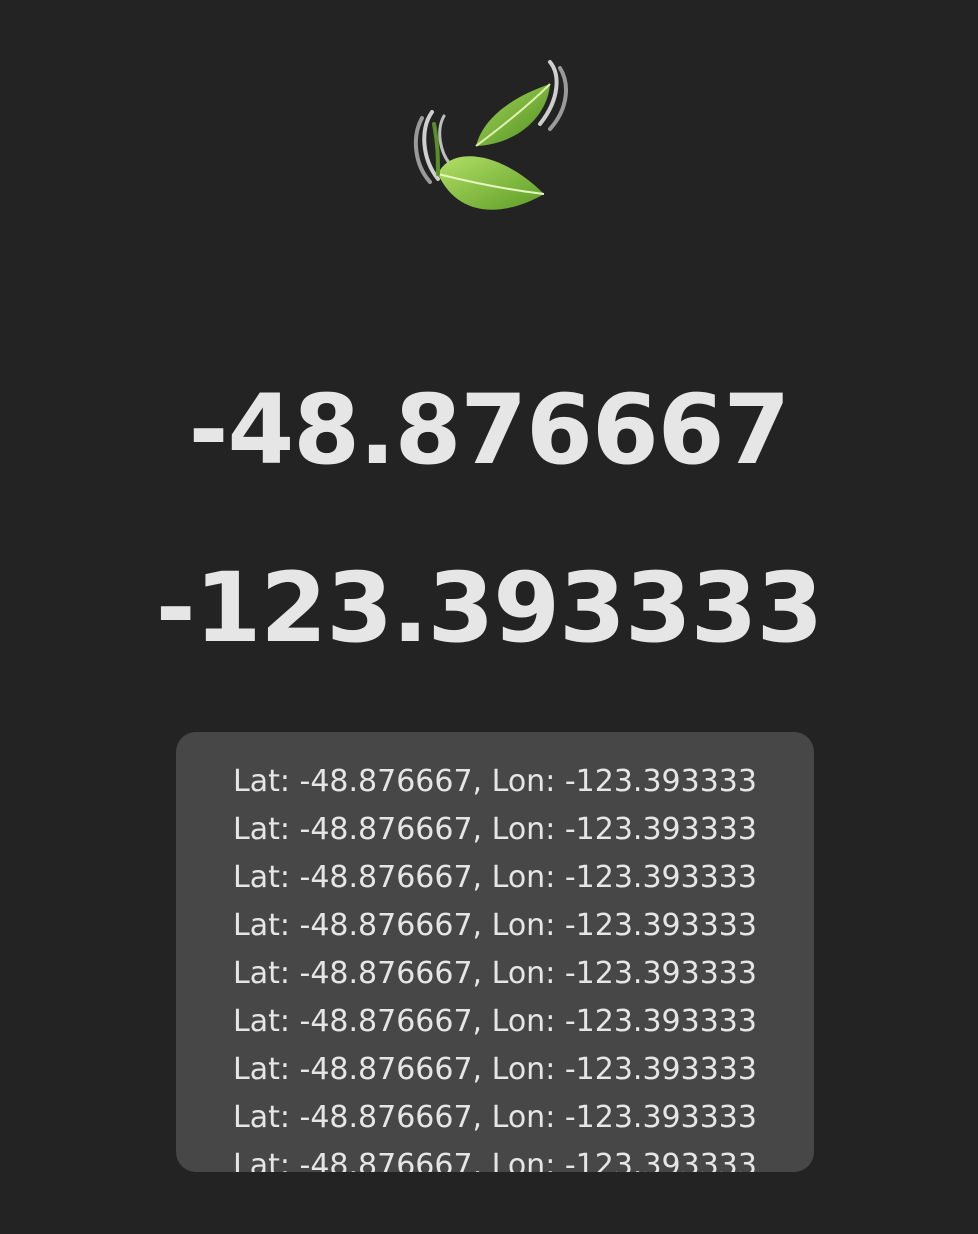 This screenshot has height=1234, width=978. What do you see at coordinates (489, 430) in the screenshot?
I see `latitude-value: -48.876667` at bounding box center [489, 430].